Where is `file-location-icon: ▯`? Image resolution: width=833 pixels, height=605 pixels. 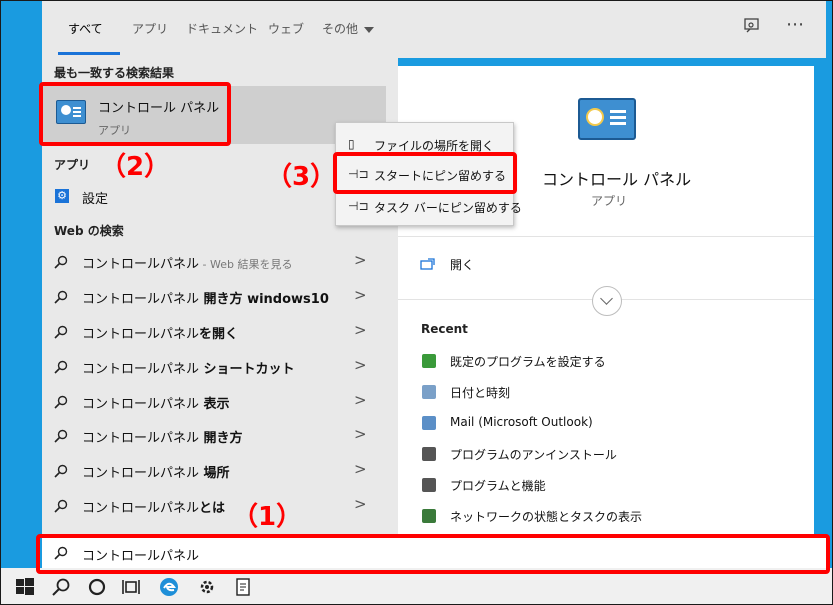
file-location-icon: ▯ is located at coordinates (351, 144).